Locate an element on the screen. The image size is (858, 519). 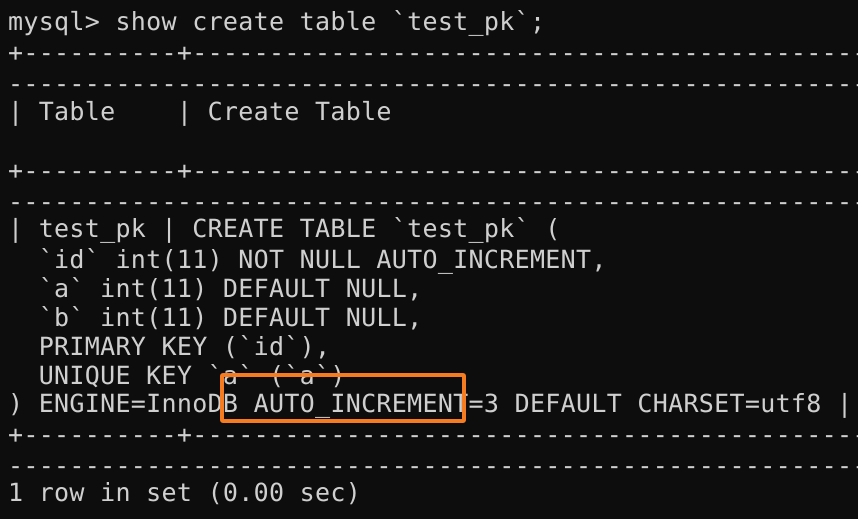
terminal-line-8: `id` int(11) NOT NULL AUTO_INCREMENT, is located at coordinates (307, 259).